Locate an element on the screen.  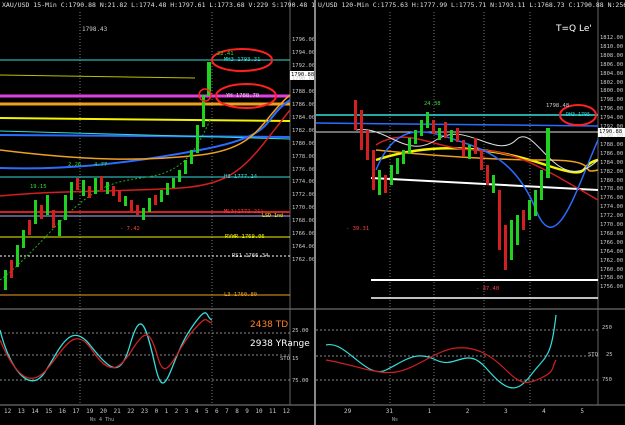
y-tick-15min-12: 1772.00 is located at coordinates (304, 195).